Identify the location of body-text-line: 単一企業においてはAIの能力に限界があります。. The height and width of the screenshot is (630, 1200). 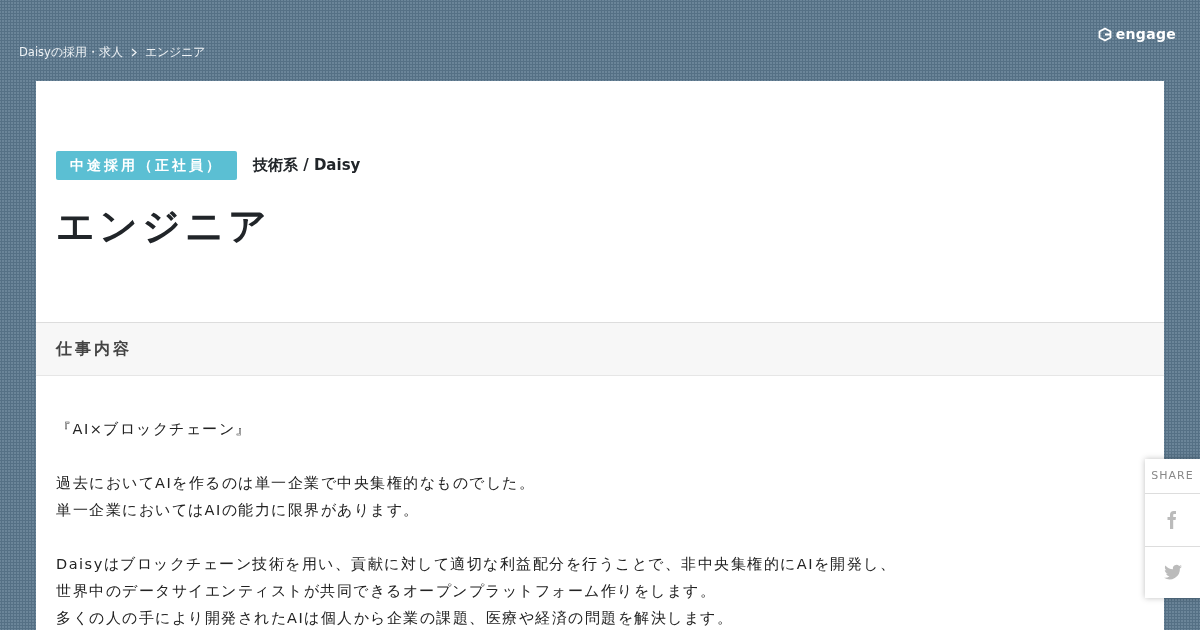
(238, 510).